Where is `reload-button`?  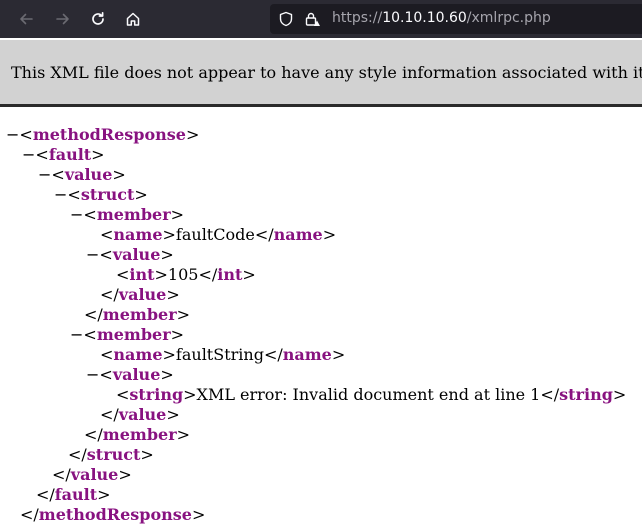 reload-button is located at coordinates (98, 19).